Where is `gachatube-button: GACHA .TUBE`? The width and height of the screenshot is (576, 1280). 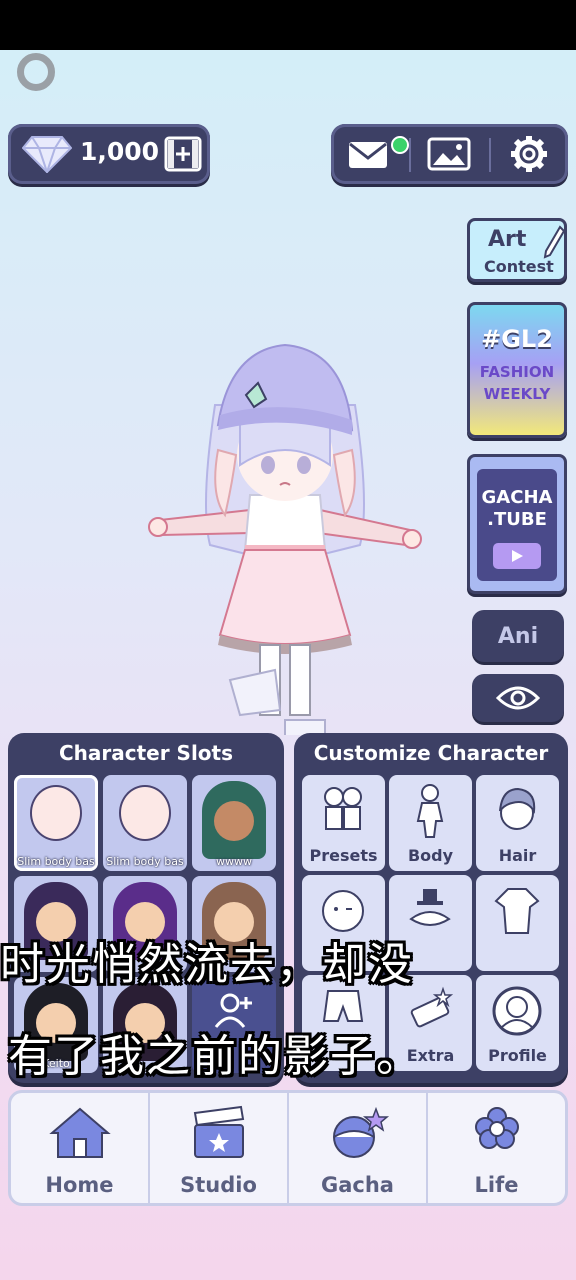
gachatube-button: GACHA .TUBE is located at coordinates (517, 524).